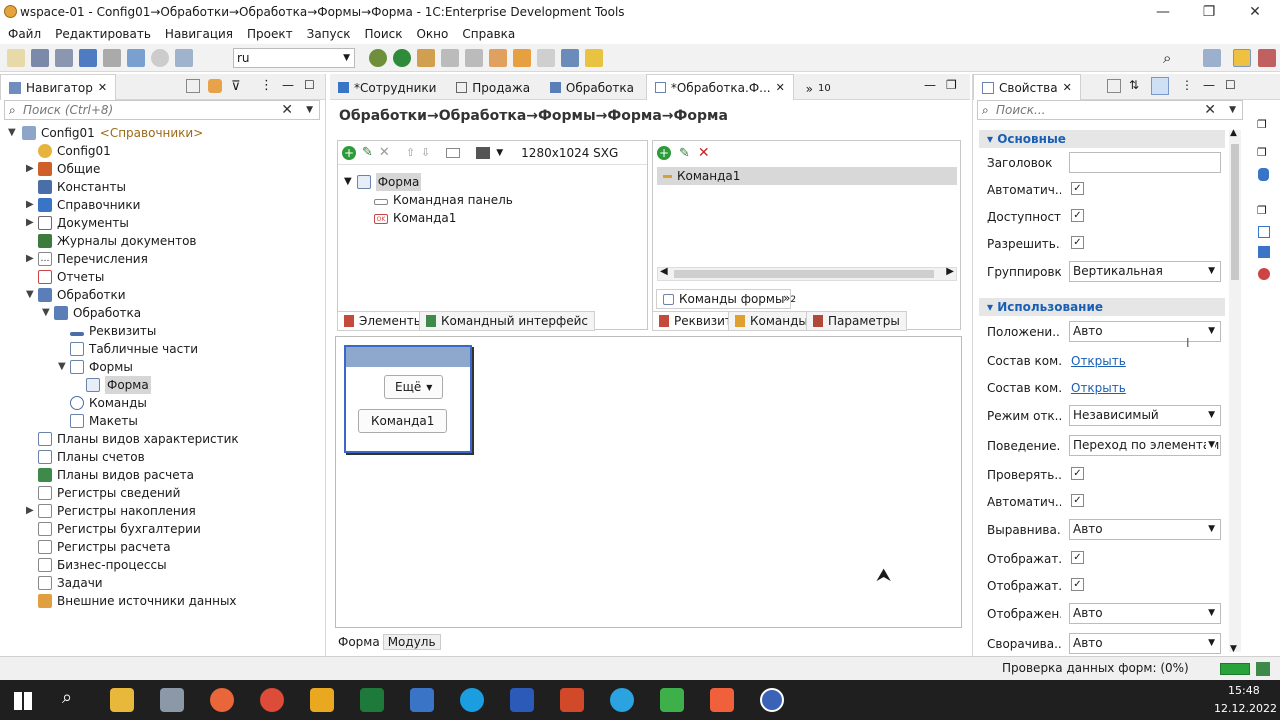 This screenshot has height=720, width=1280. What do you see at coordinates (199, 34) in the screenshot?
I see `menu-navigation: Навигация` at bounding box center [199, 34].